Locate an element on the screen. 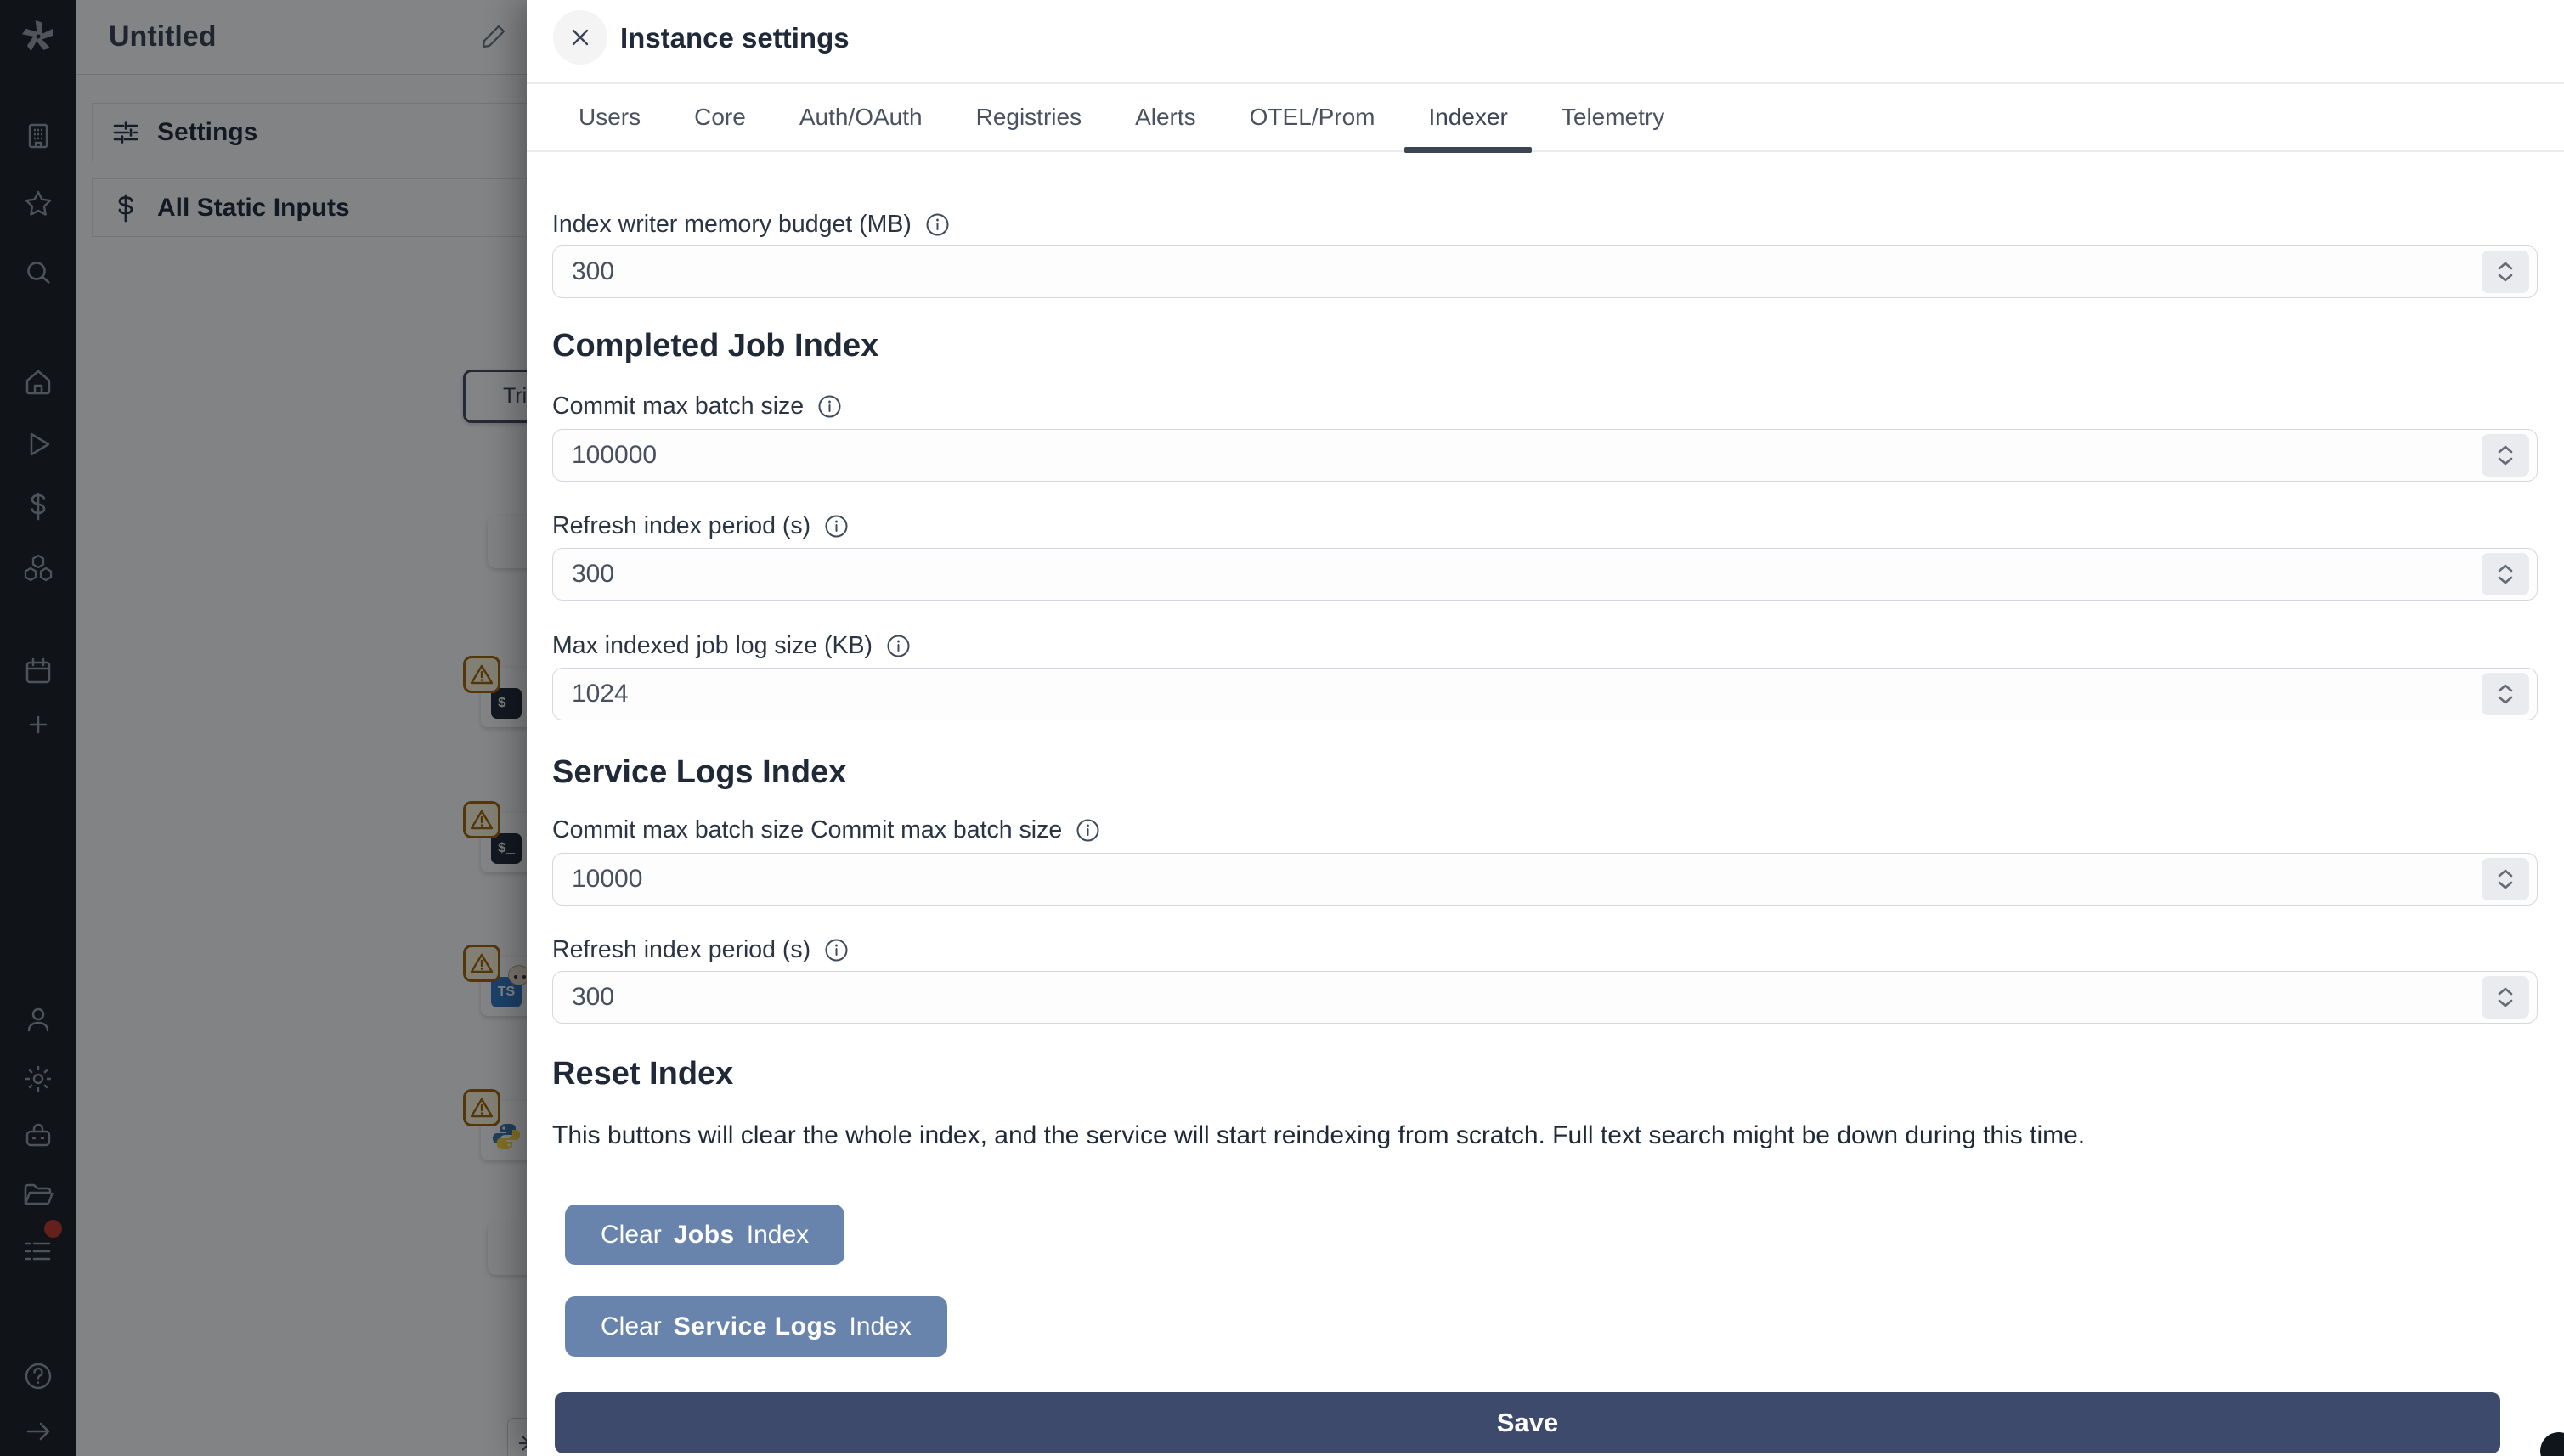 The width and height of the screenshot is (2564, 1456). field-index-writer-memory is located at coordinates (1545, 271).